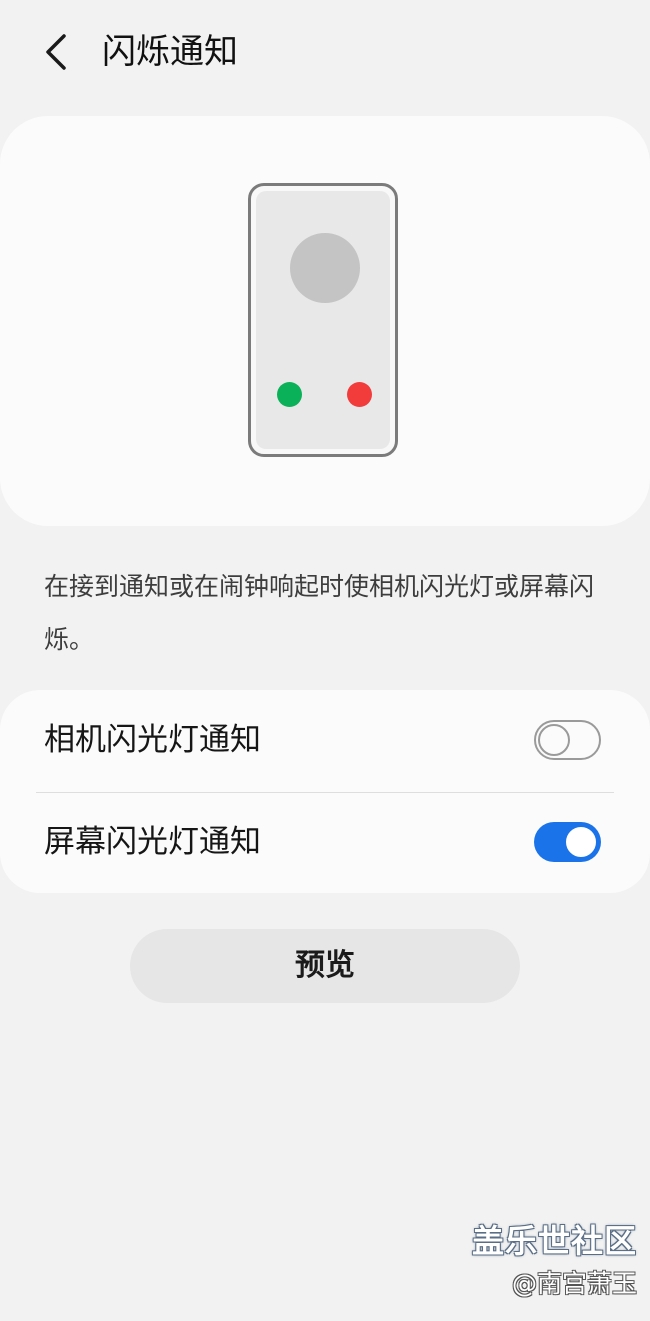 The width and height of the screenshot is (650, 1321). I want to click on screen-flash-notification-label: 屏幕闪光灯通知, so click(152, 842).